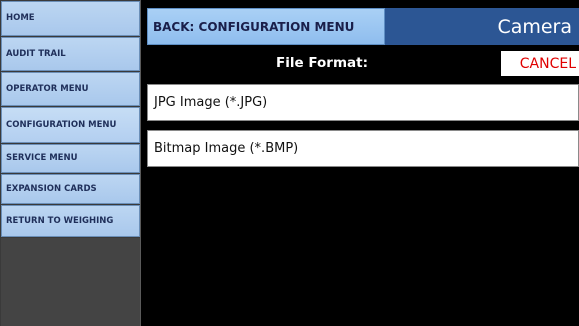  Describe the element at coordinates (363, 102) in the screenshot. I see `option-jpg-image: JPG Image (*.JPG)` at that location.